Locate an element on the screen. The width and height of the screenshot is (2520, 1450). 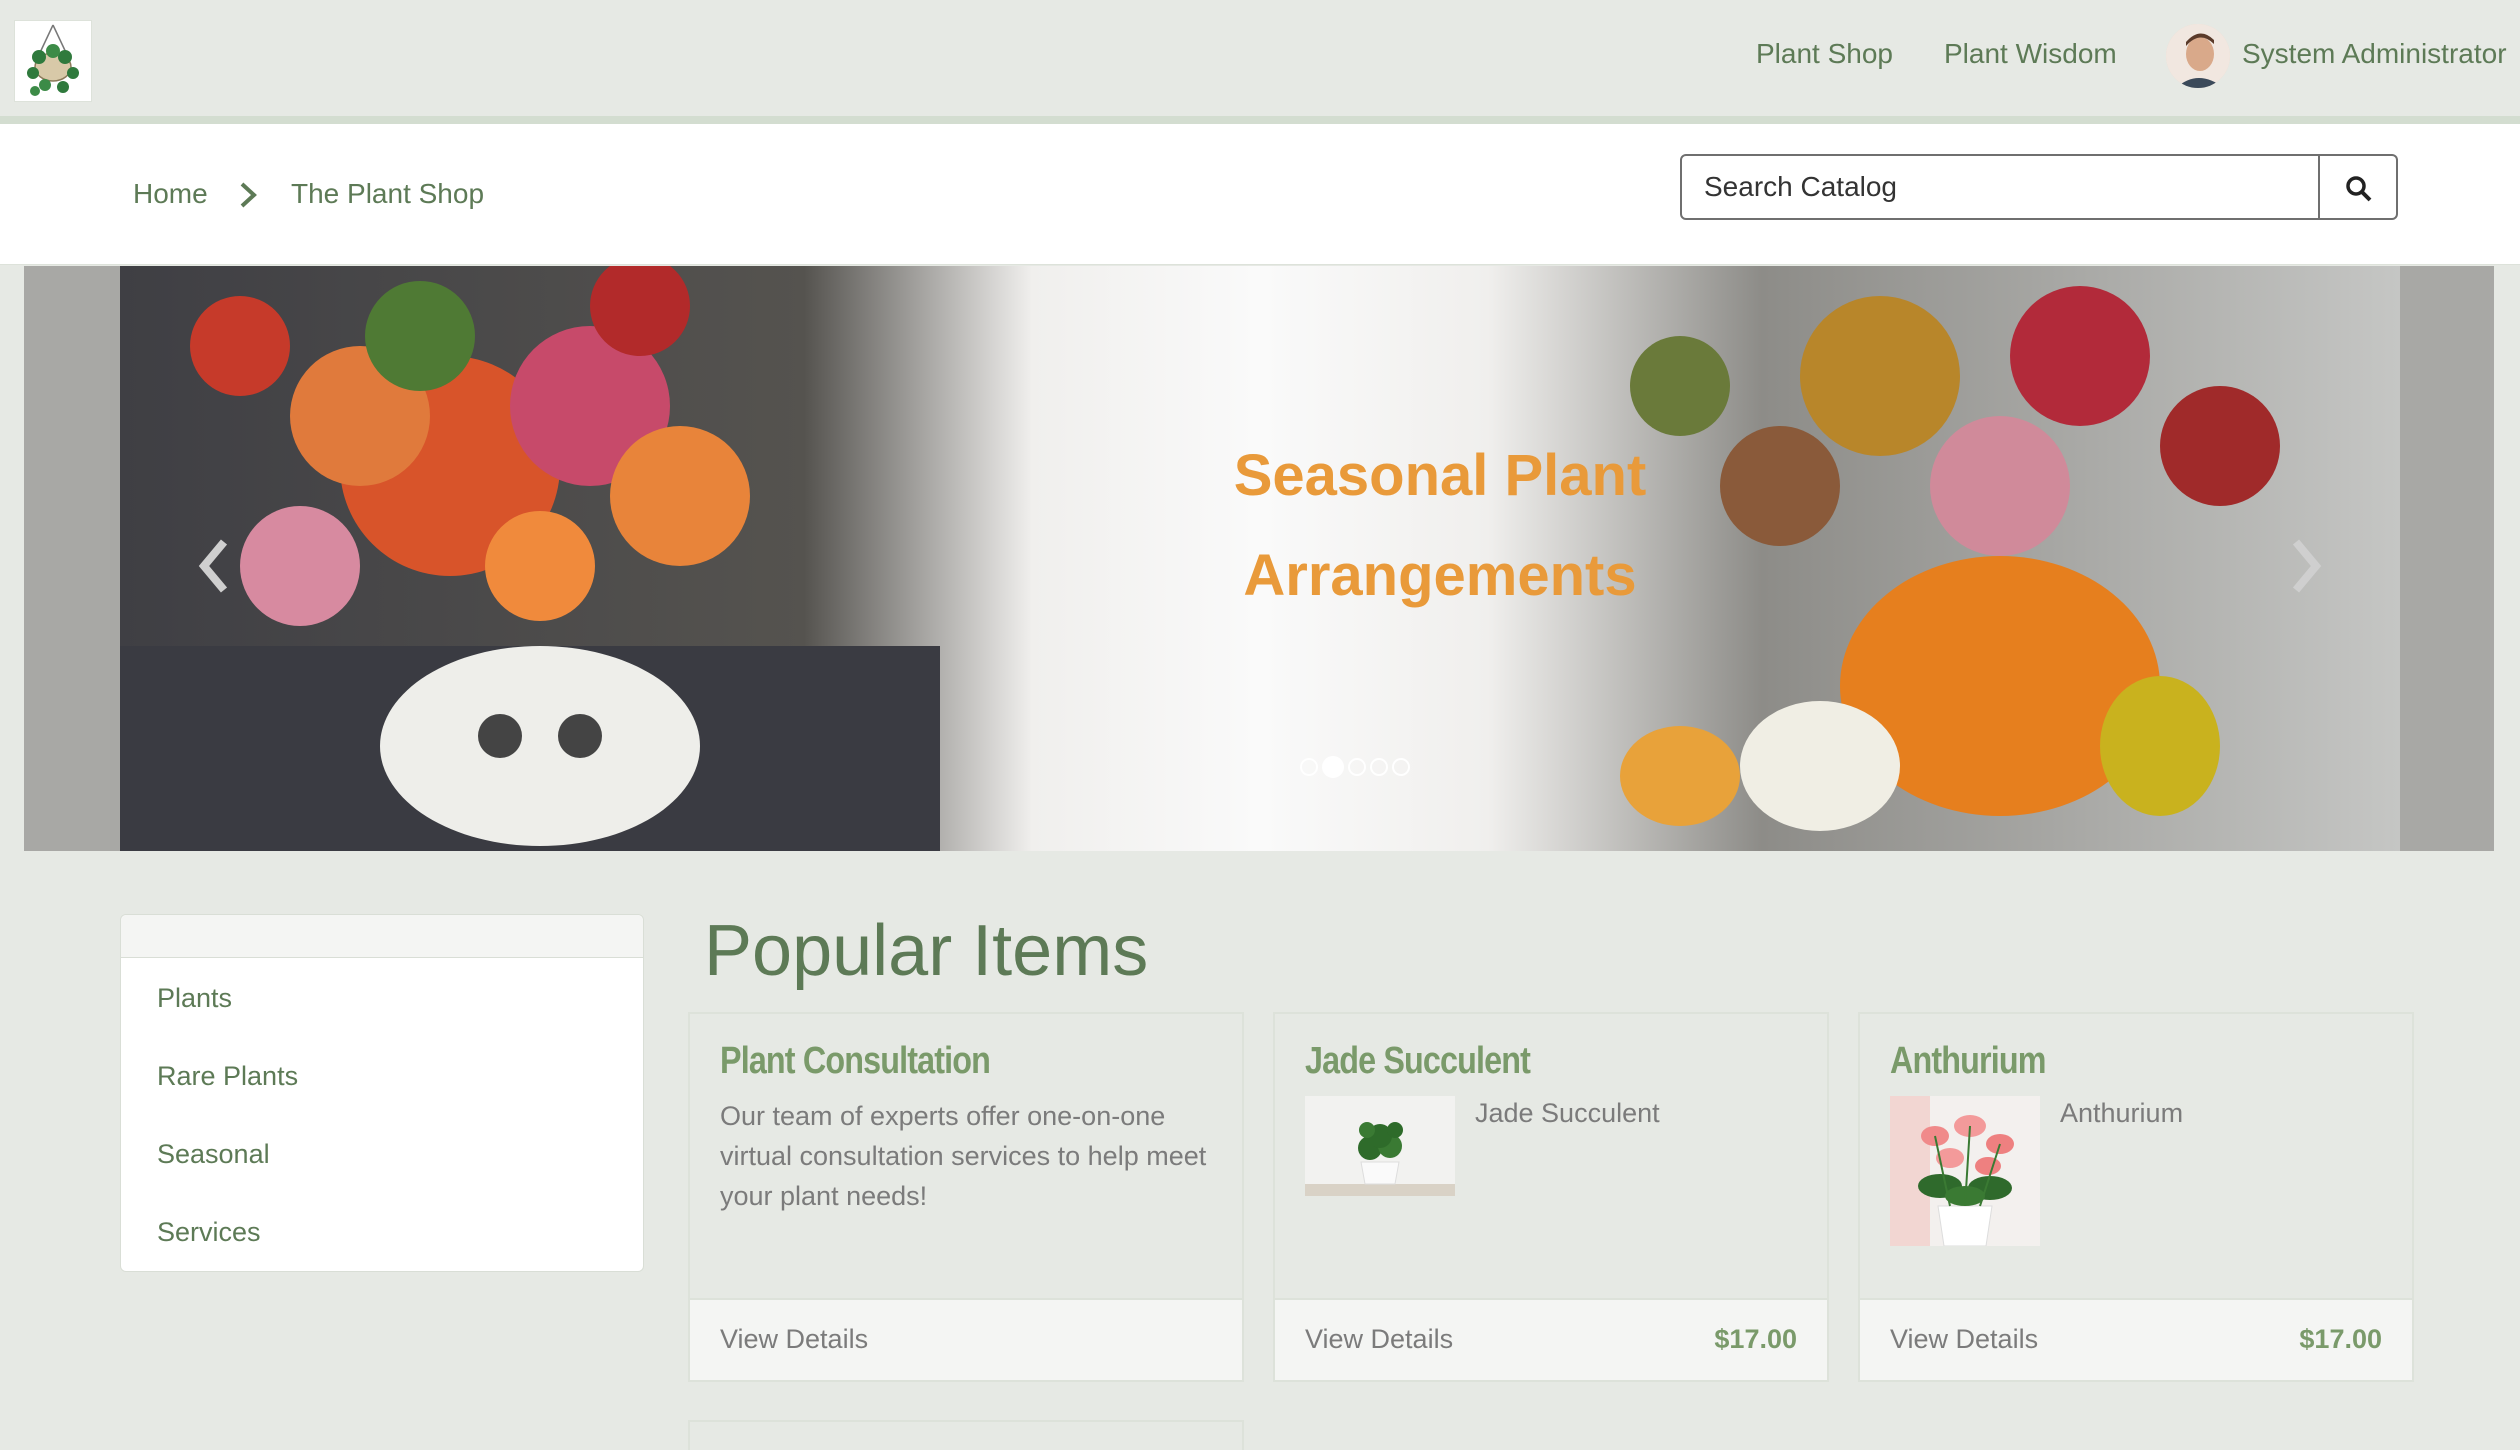
jade-succulent-image is located at coordinates (1380, 1146).